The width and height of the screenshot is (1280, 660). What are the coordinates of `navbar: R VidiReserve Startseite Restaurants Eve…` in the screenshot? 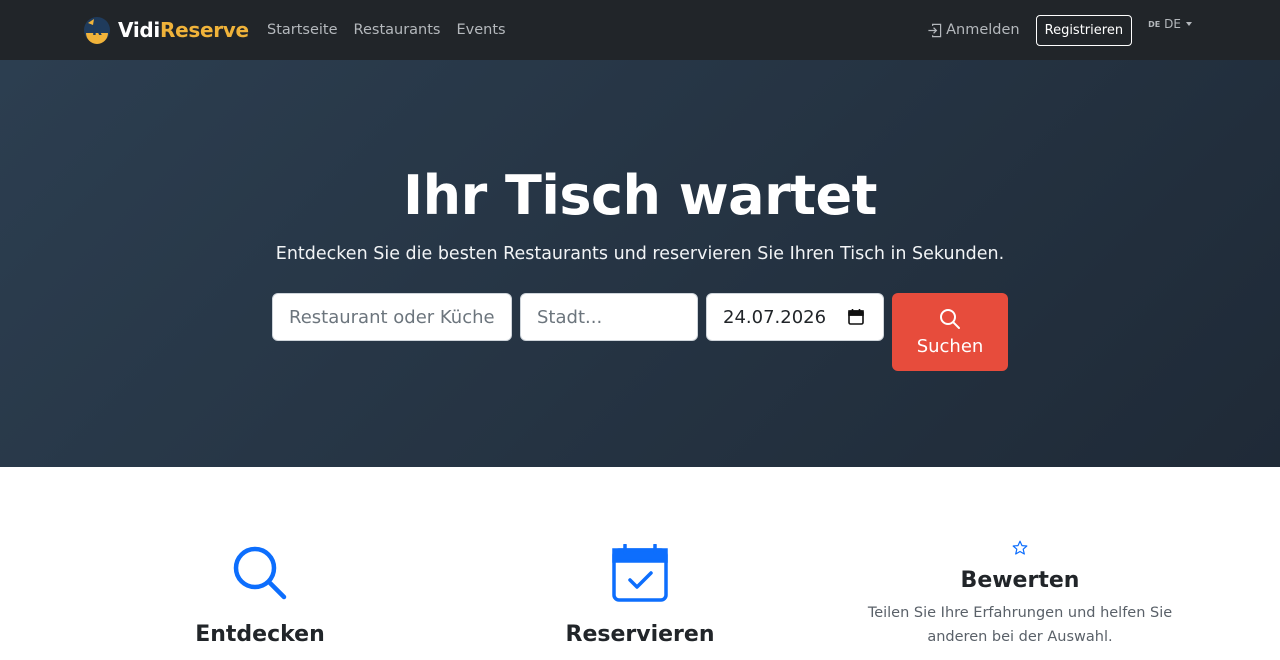 It's located at (640, 30).